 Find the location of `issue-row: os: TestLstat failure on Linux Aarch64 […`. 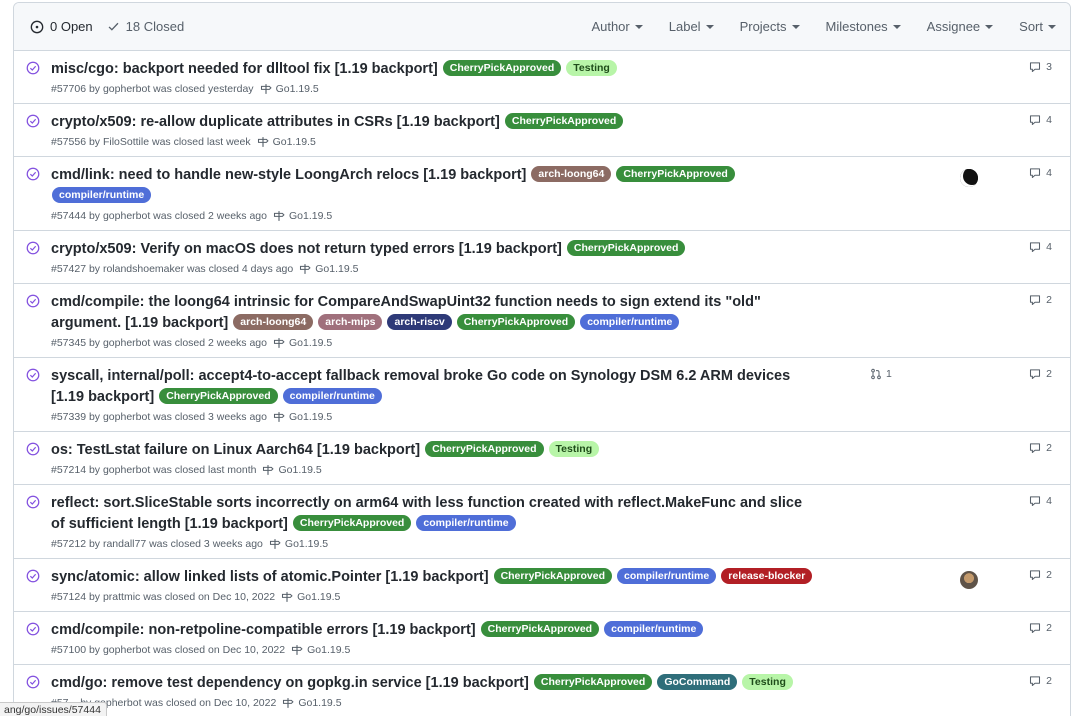

issue-row: os: TestLstat failure on Linux Aarch64 [… is located at coordinates (542, 458).